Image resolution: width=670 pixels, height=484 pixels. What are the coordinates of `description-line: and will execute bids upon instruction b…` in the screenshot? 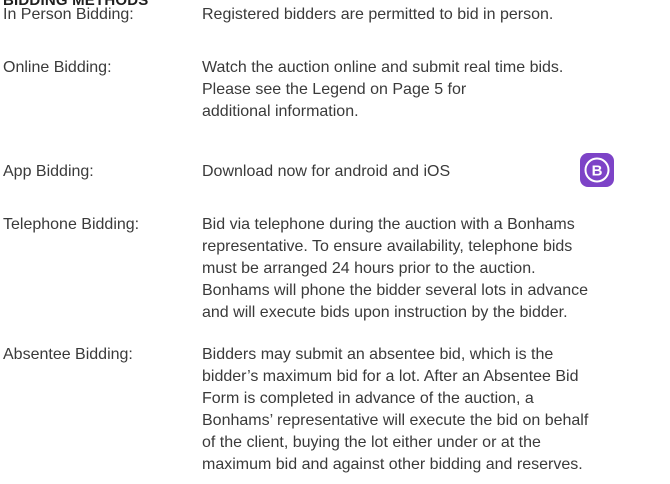 It's located at (385, 312).